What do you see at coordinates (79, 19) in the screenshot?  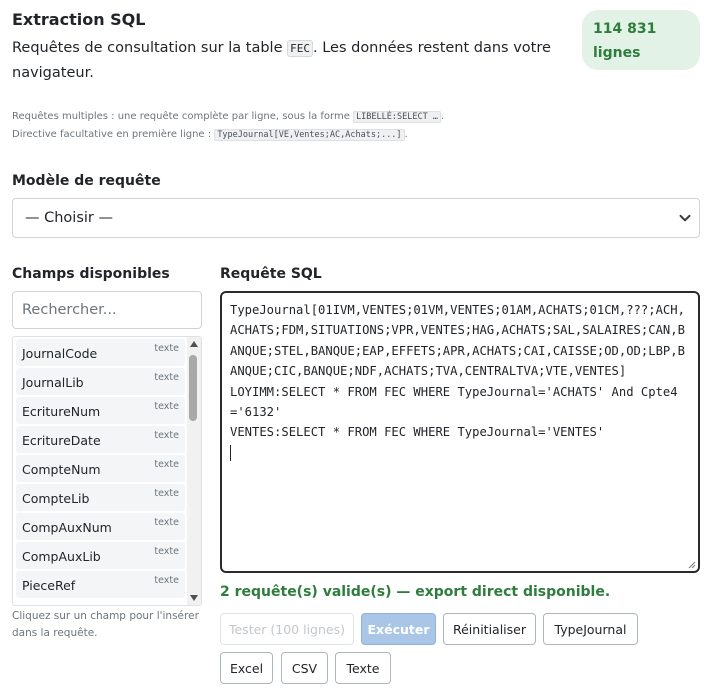 I see `page-title: Extraction SQL` at bounding box center [79, 19].